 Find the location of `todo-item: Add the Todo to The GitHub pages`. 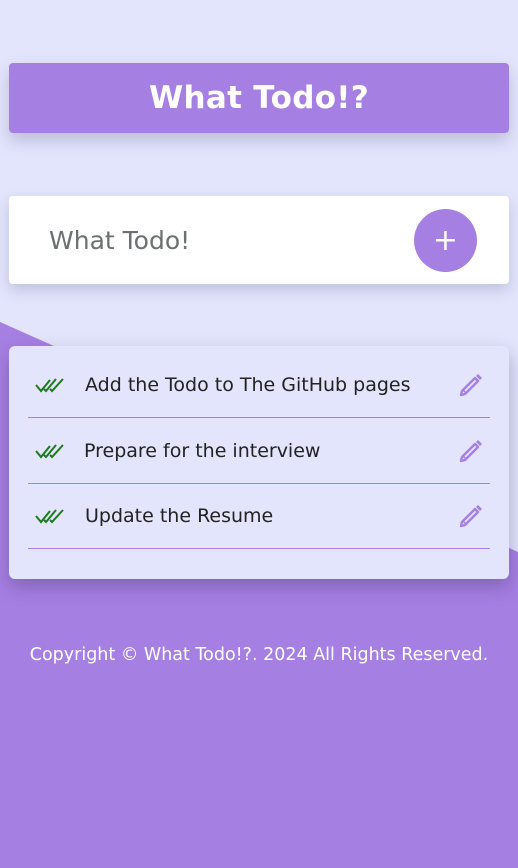

todo-item: Add the Todo to The GitHub pages is located at coordinates (259, 385).